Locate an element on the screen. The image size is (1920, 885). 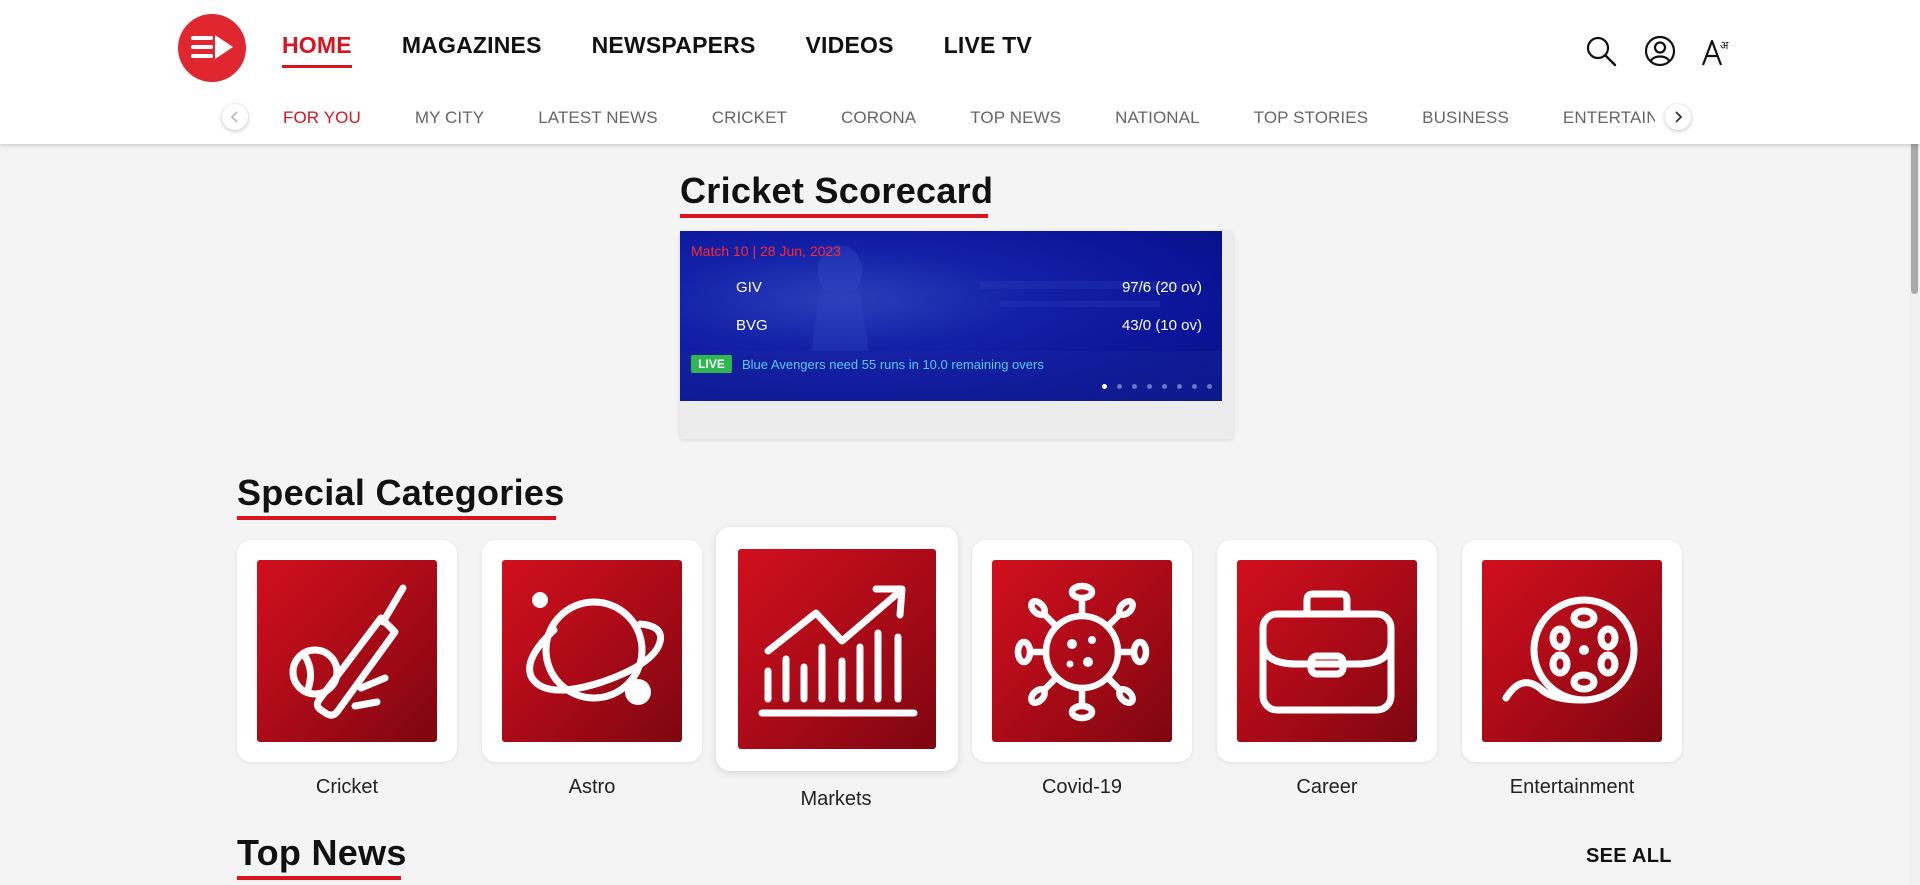
logo-play-icon is located at coordinates (212, 47).